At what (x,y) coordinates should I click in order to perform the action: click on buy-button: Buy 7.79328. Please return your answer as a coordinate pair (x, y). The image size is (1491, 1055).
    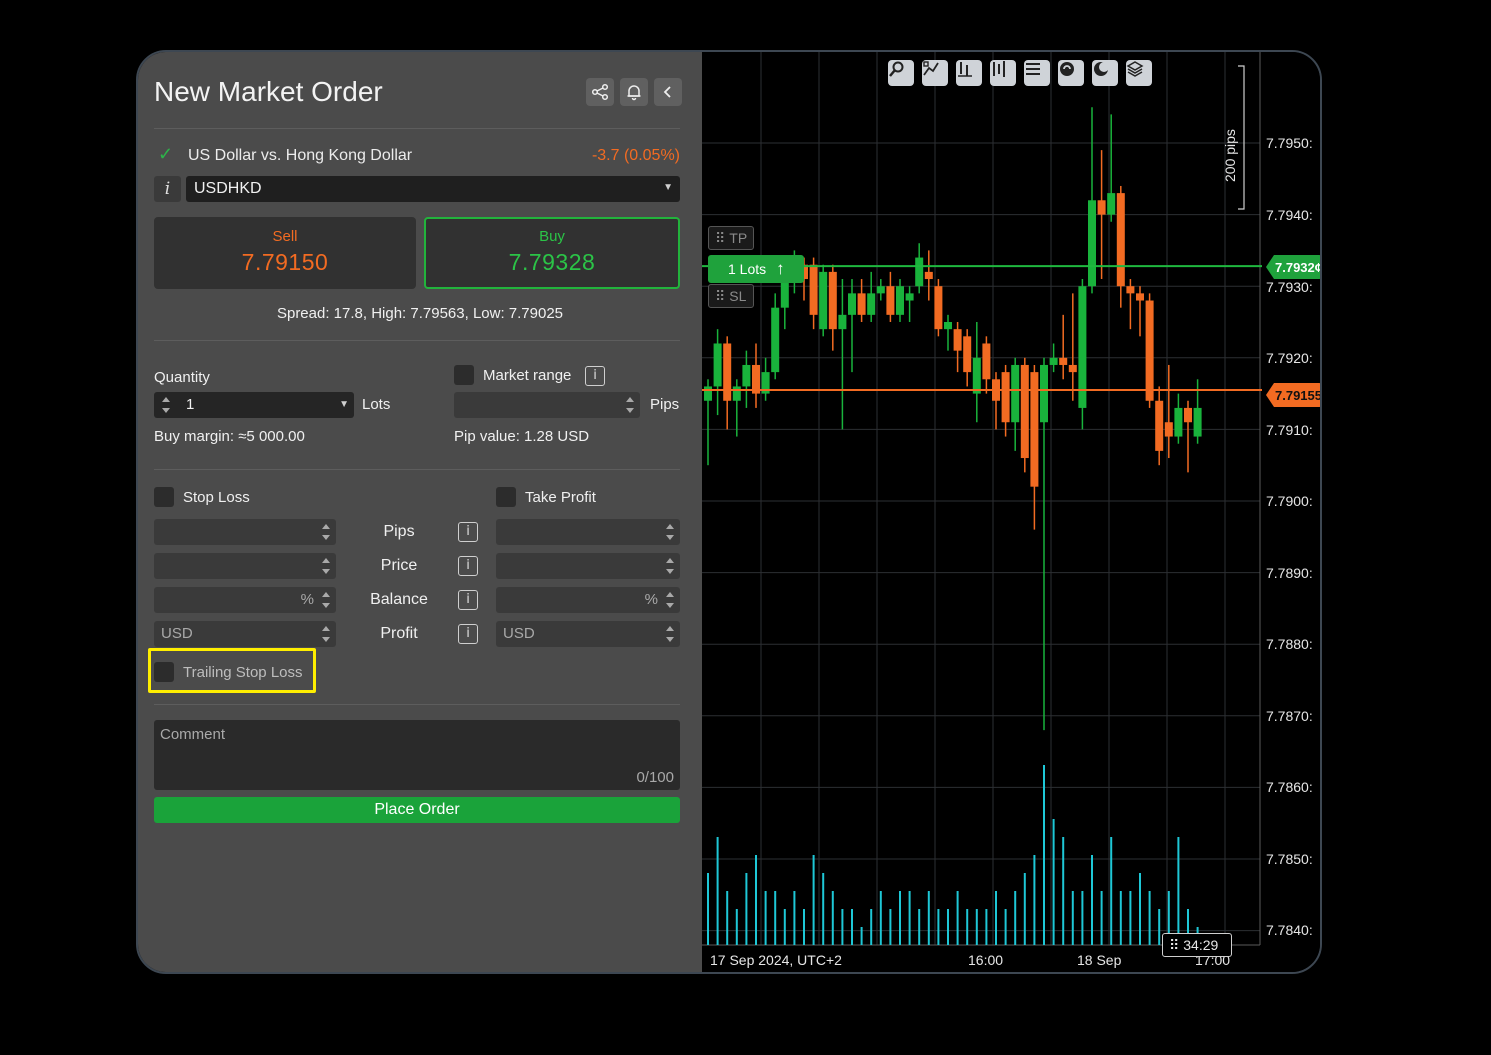
    Looking at the image, I should click on (552, 253).